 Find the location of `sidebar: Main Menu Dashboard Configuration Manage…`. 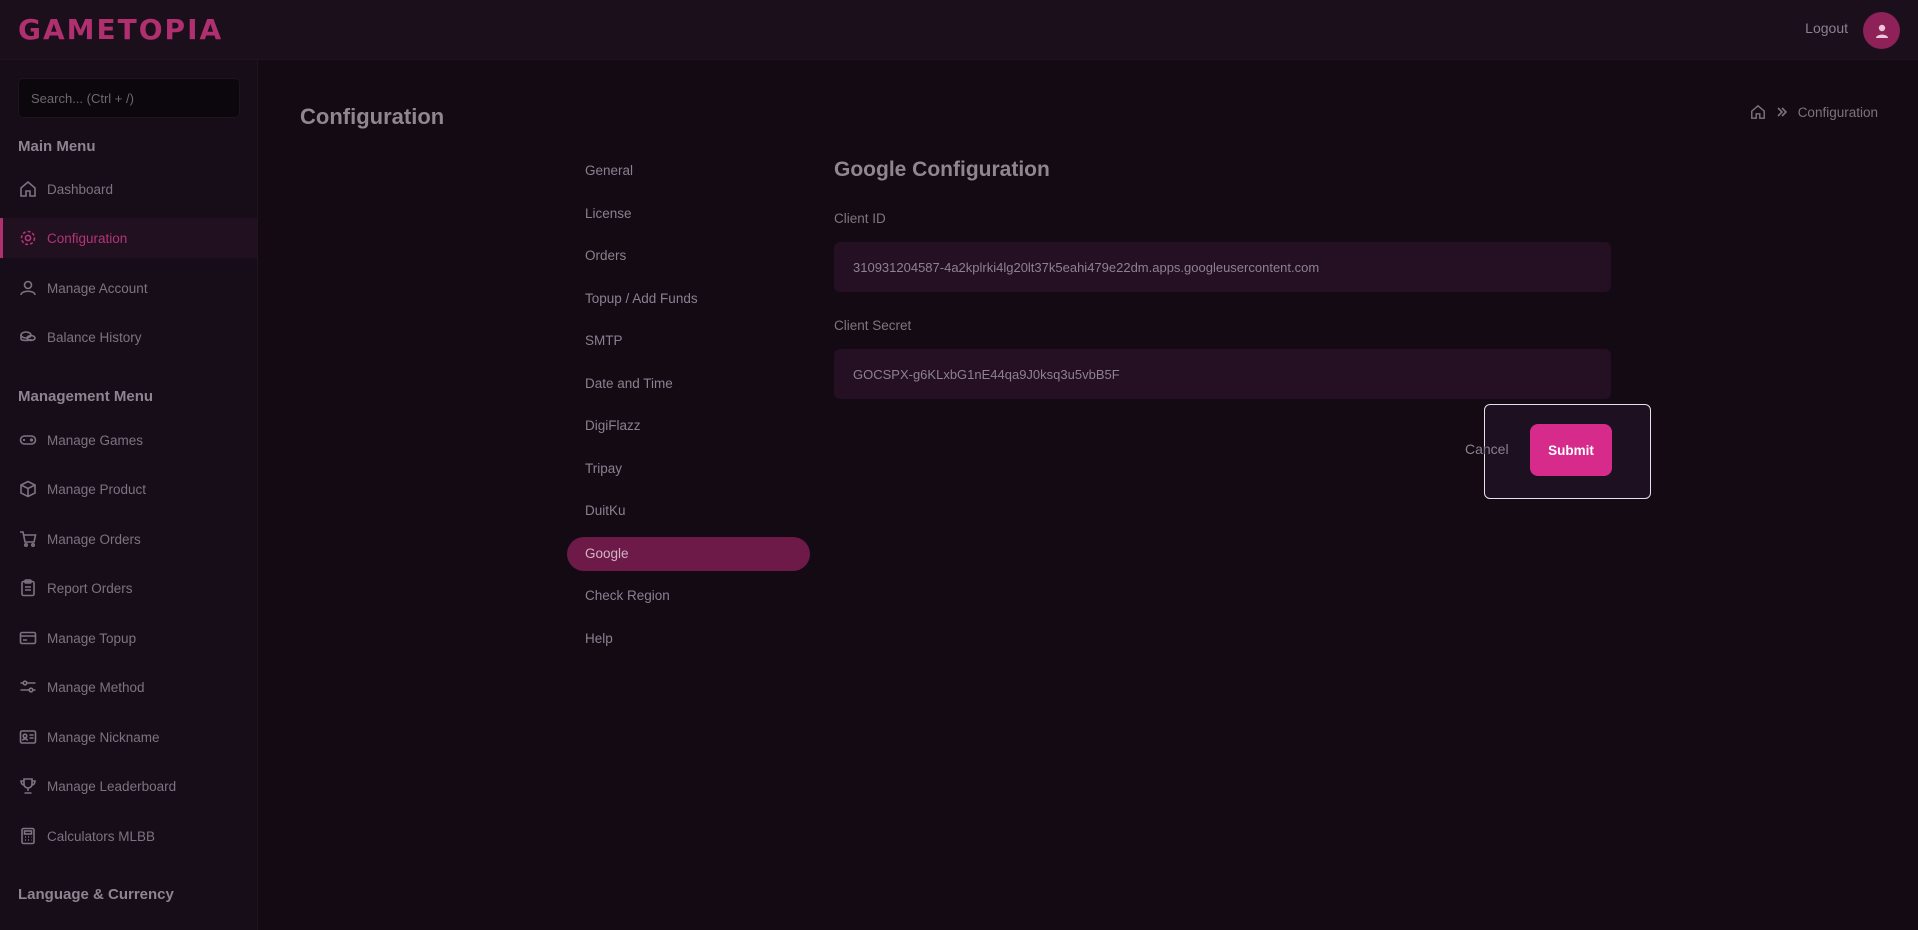

sidebar: Main Menu Dashboard Configuration Manage… is located at coordinates (129, 495).